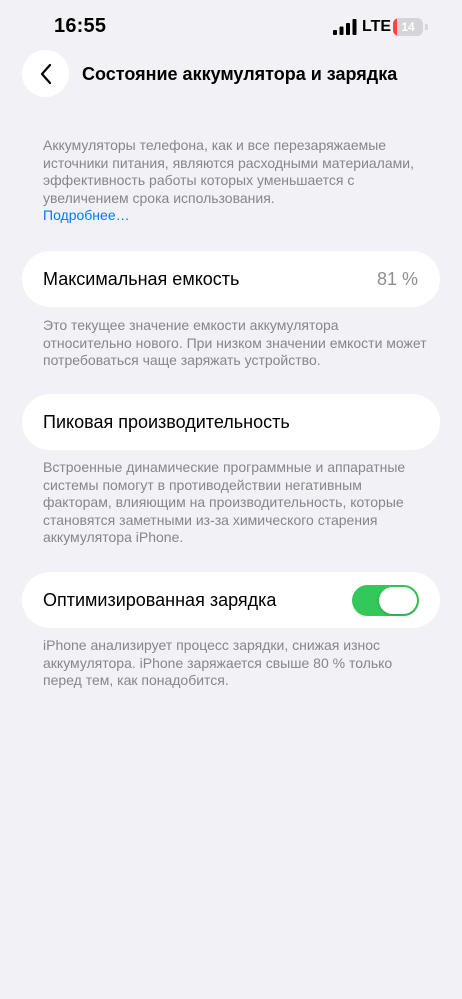  Describe the element at coordinates (397, 279) in the screenshot. I see `max-capacity-value: 81 %` at that location.